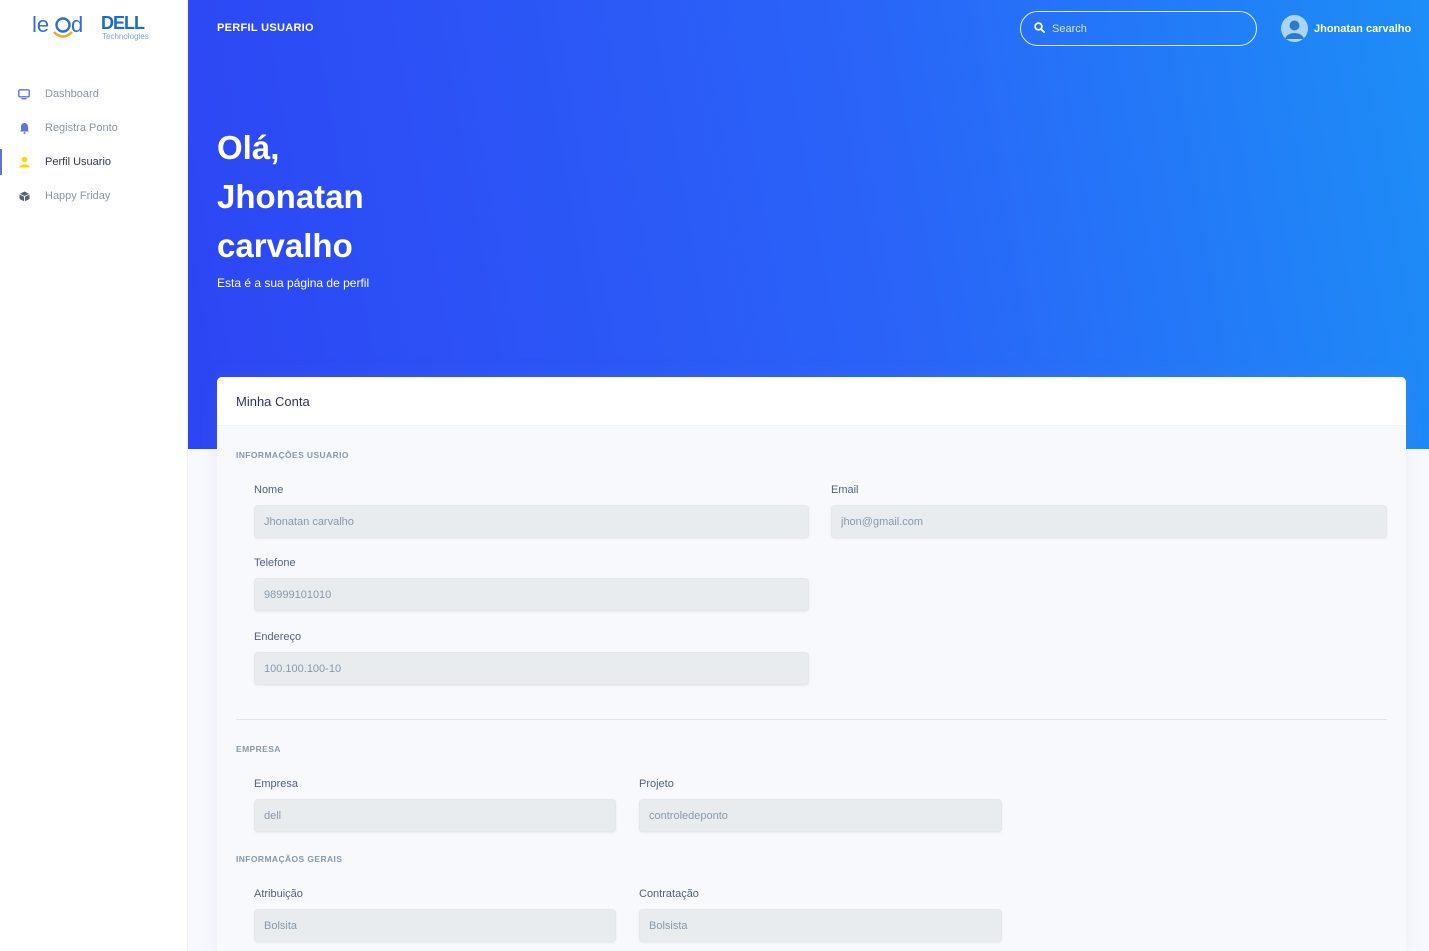 The height and width of the screenshot is (951, 1429). What do you see at coordinates (125, 36) in the screenshot?
I see `svg-text: Technologies` at bounding box center [125, 36].